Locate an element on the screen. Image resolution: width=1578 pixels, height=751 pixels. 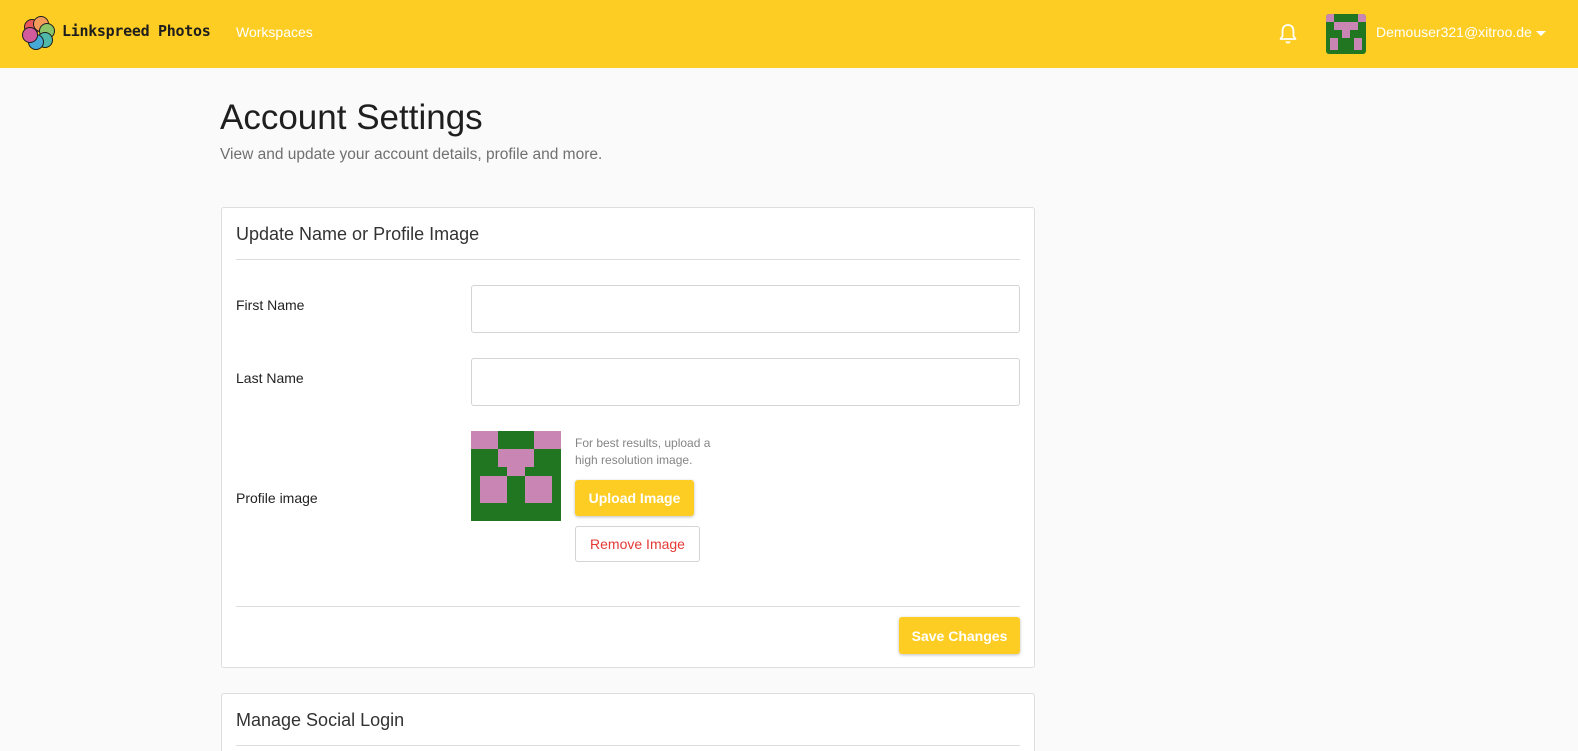
chevron-down-icon is located at coordinates (1541, 33).